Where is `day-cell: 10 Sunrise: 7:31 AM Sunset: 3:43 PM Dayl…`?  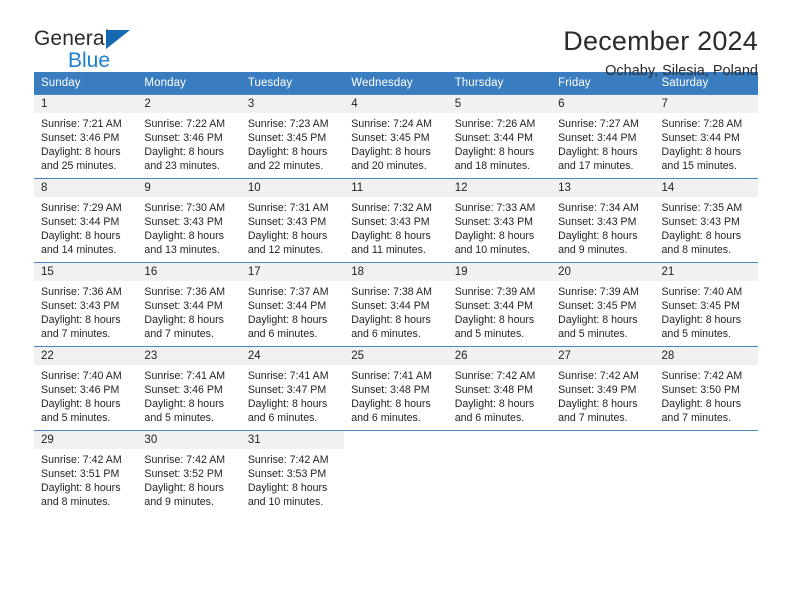
day-cell: 10 Sunrise: 7:31 AM Sunset: 3:43 PM Dayl… is located at coordinates (292, 220).